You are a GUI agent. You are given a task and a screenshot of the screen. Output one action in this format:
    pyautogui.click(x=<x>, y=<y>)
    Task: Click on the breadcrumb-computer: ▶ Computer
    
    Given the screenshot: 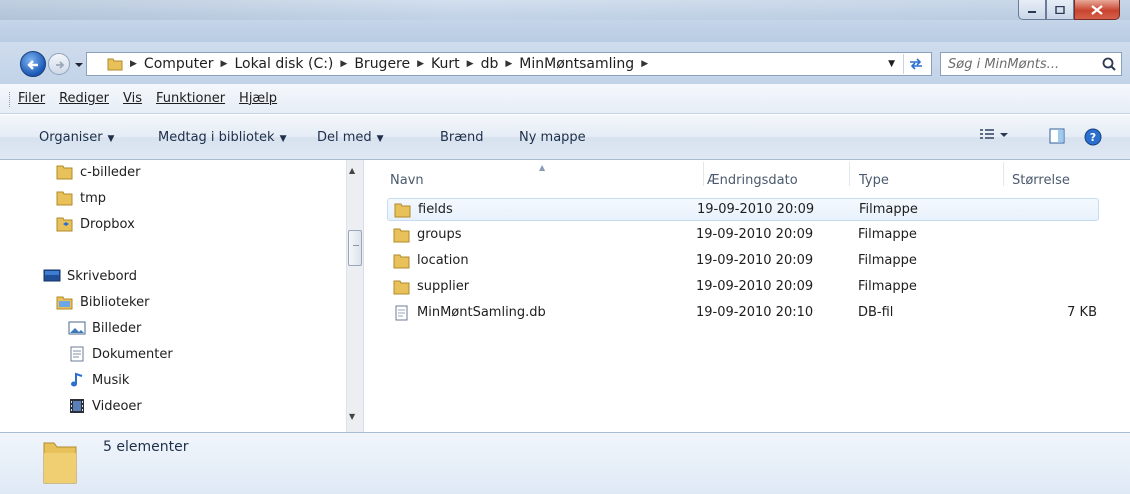 What is the action you would take?
    pyautogui.click(x=168, y=64)
    